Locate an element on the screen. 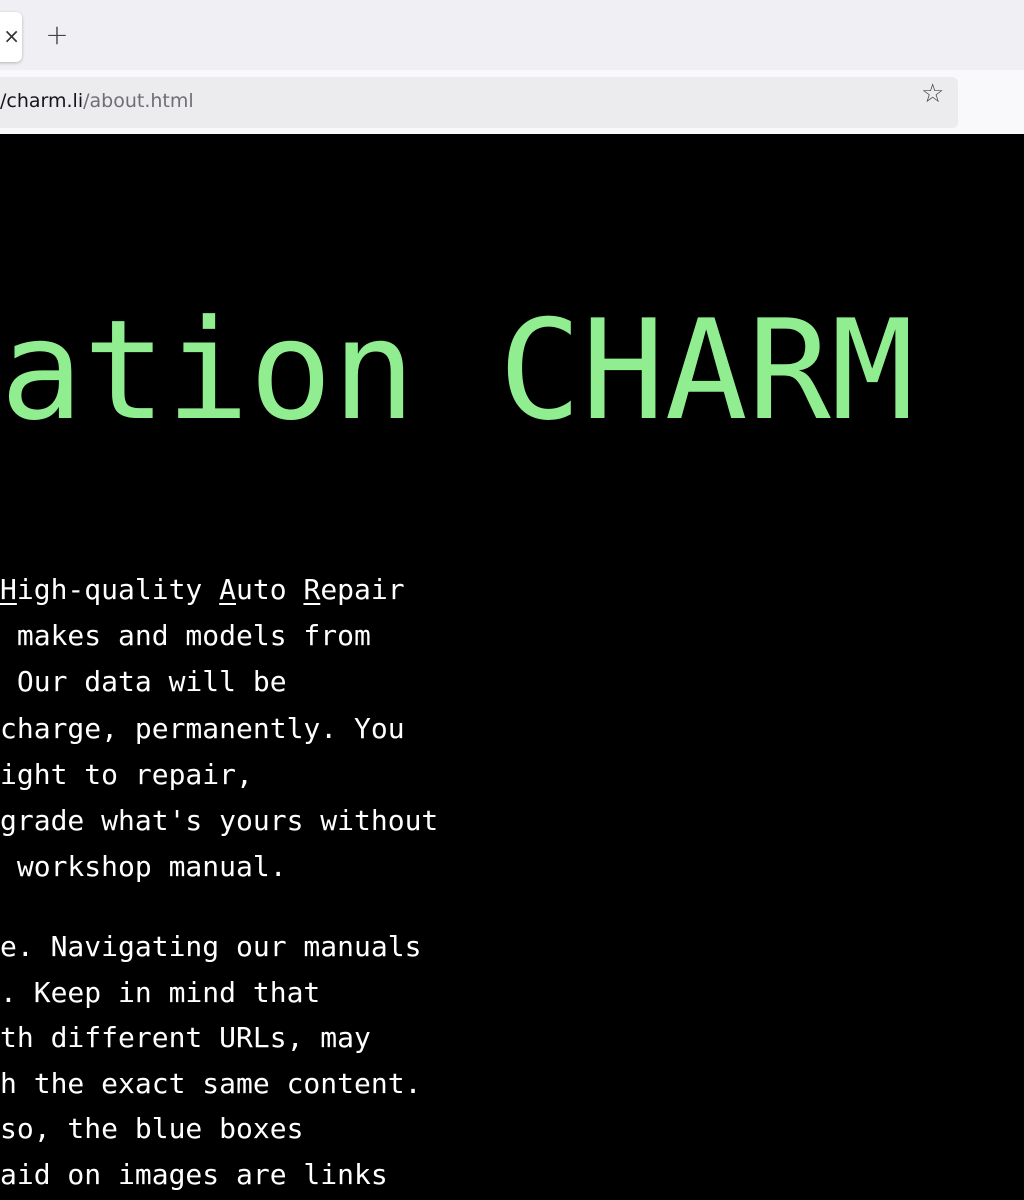  tab-close-button: × is located at coordinates (11, 36).